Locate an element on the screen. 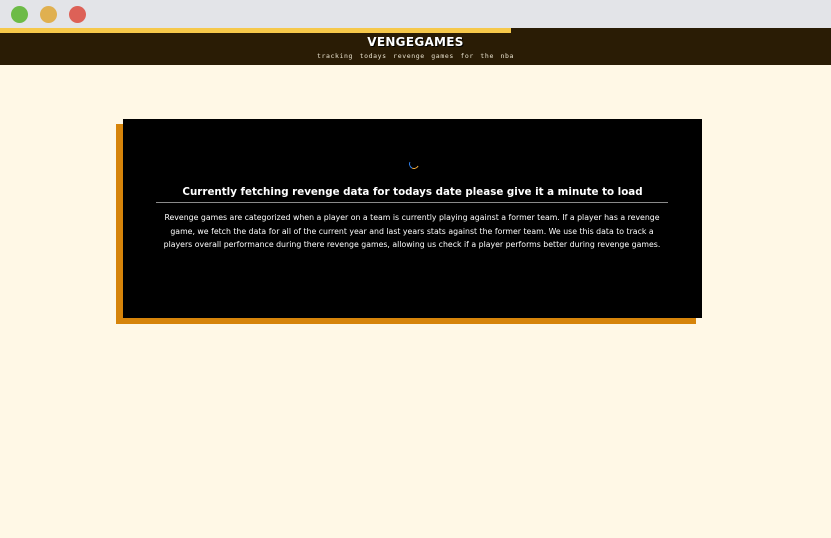 This screenshot has width=831, height=538. window-titlebar is located at coordinates (415, 14).